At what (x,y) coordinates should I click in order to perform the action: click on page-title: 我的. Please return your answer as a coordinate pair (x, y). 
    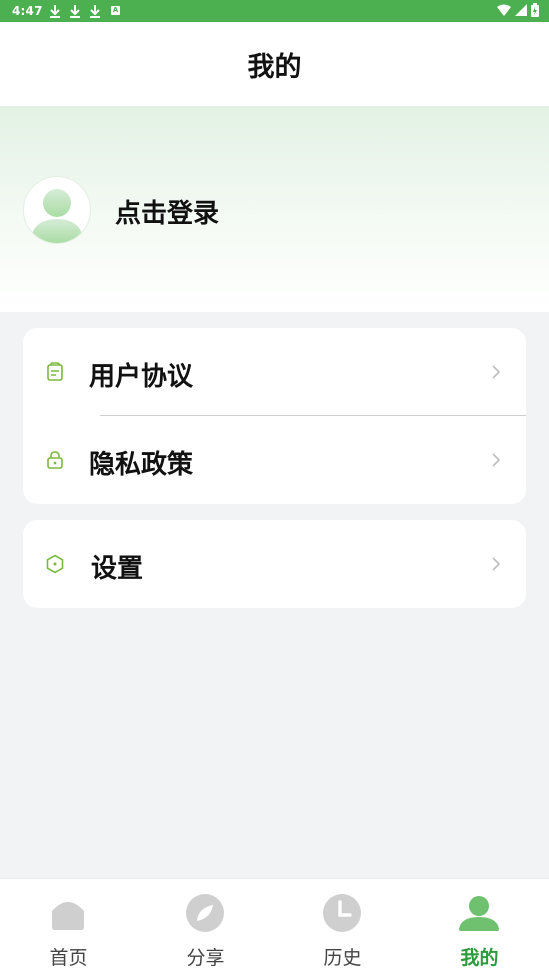
    Looking at the image, I should click on (274, 67).